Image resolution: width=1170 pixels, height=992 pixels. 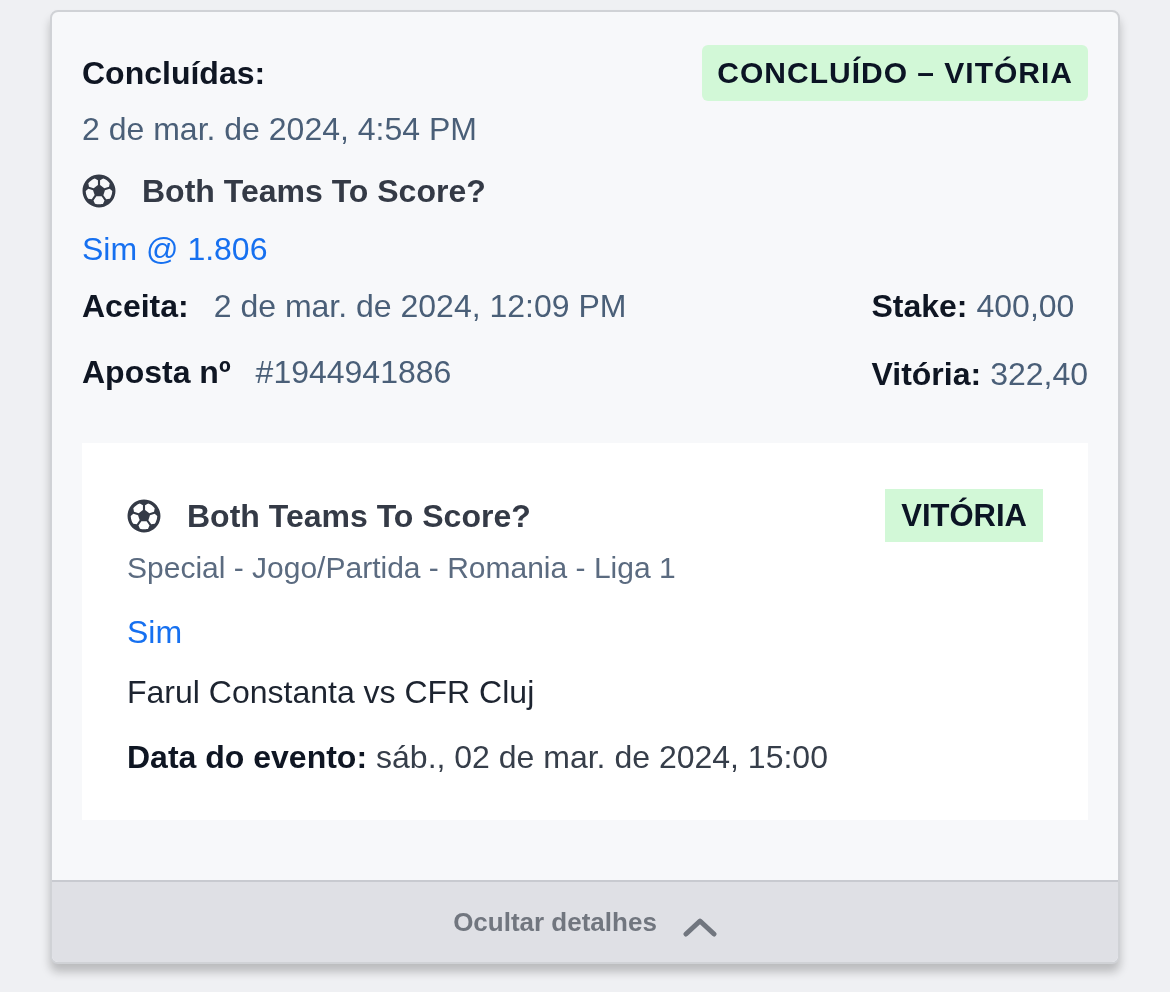 I want to click on detail-value: #1944941886, so click(x=353, y=372).